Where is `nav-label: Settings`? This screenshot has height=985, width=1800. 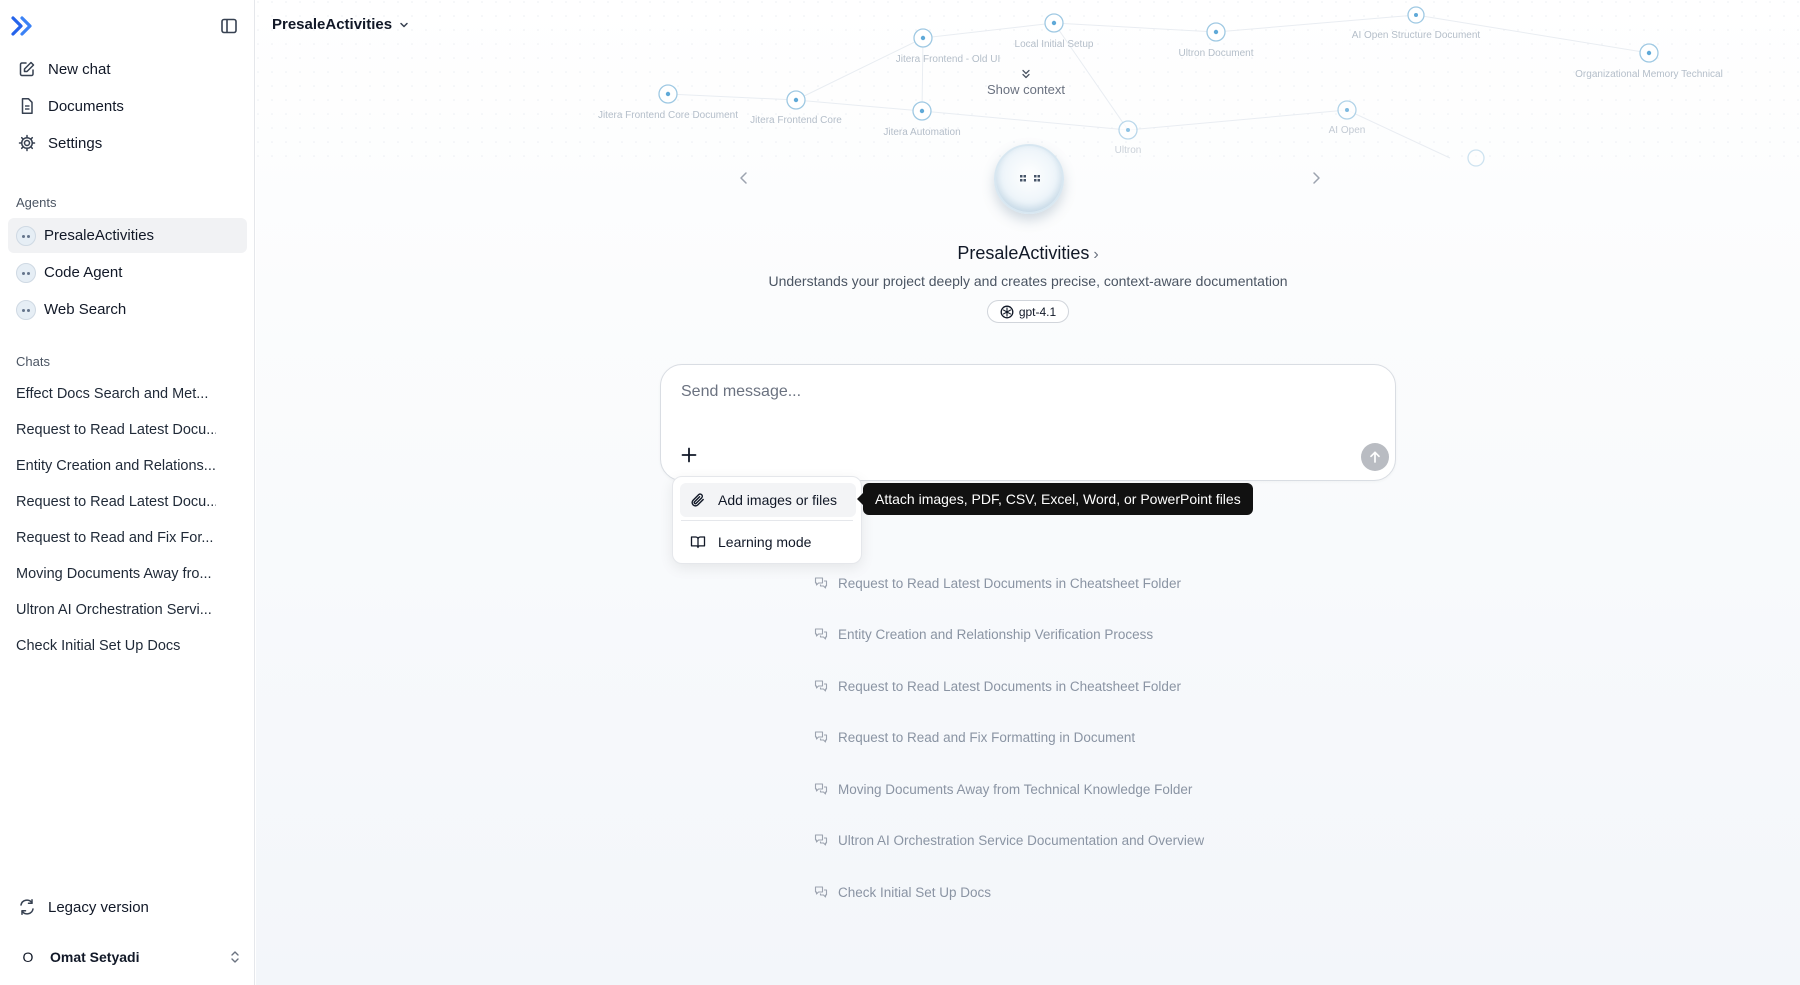
nav-label: Settings is located at coordinates (75, 143).